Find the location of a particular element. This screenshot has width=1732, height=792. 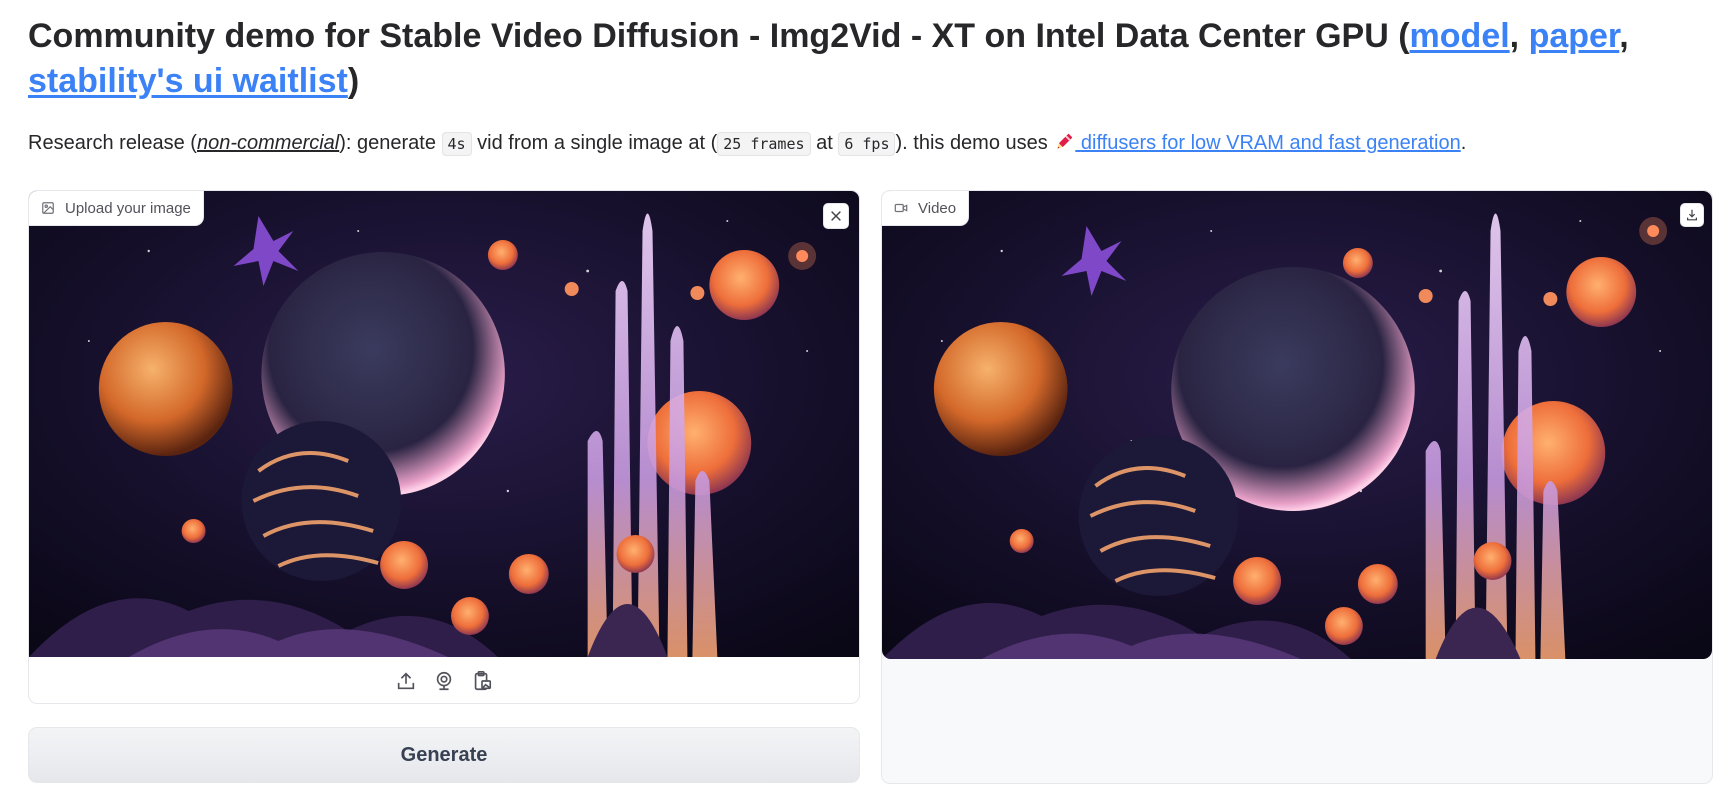

non-commercial-text: non-commercial is located at coordinates (268, 143).